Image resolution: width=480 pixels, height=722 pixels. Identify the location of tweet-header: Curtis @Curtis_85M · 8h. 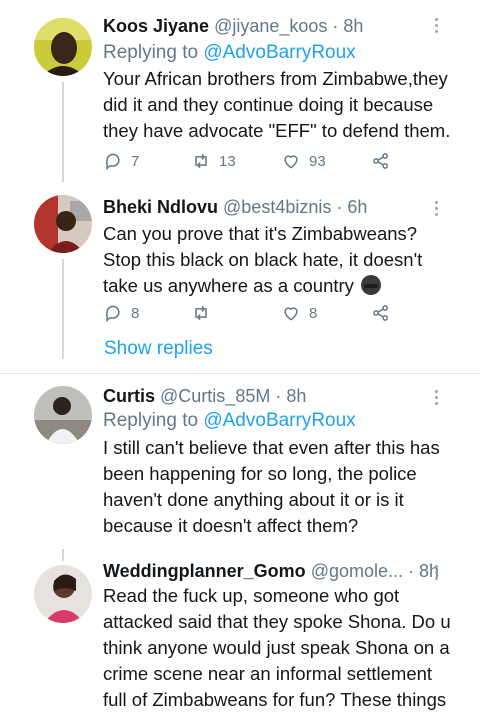
(204, 396).